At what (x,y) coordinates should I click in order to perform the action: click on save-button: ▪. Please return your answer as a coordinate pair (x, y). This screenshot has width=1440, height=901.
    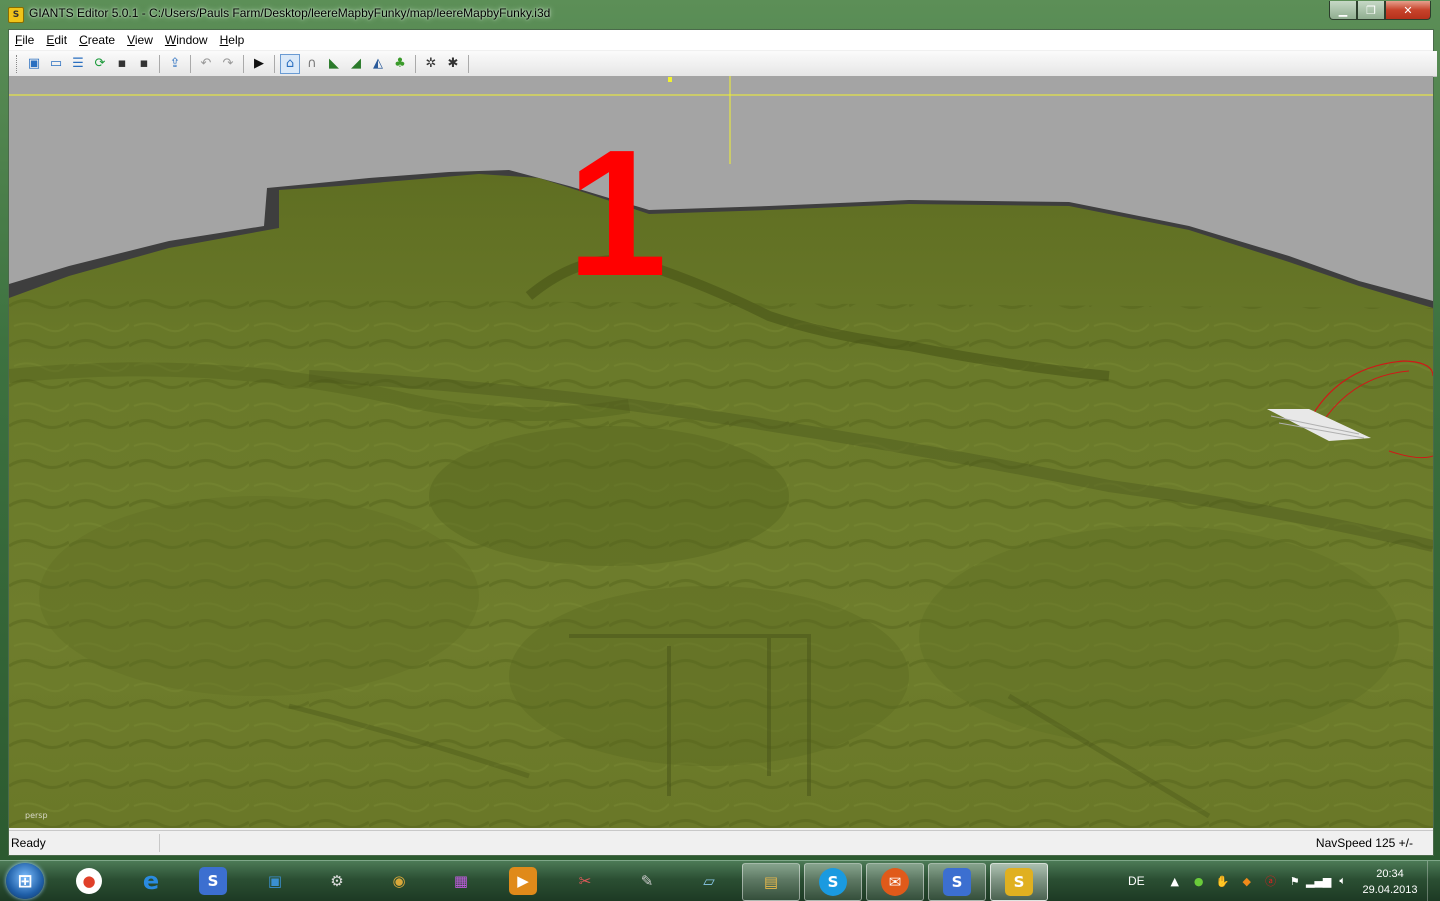
    Looking at the image, I should click on (122, 64).